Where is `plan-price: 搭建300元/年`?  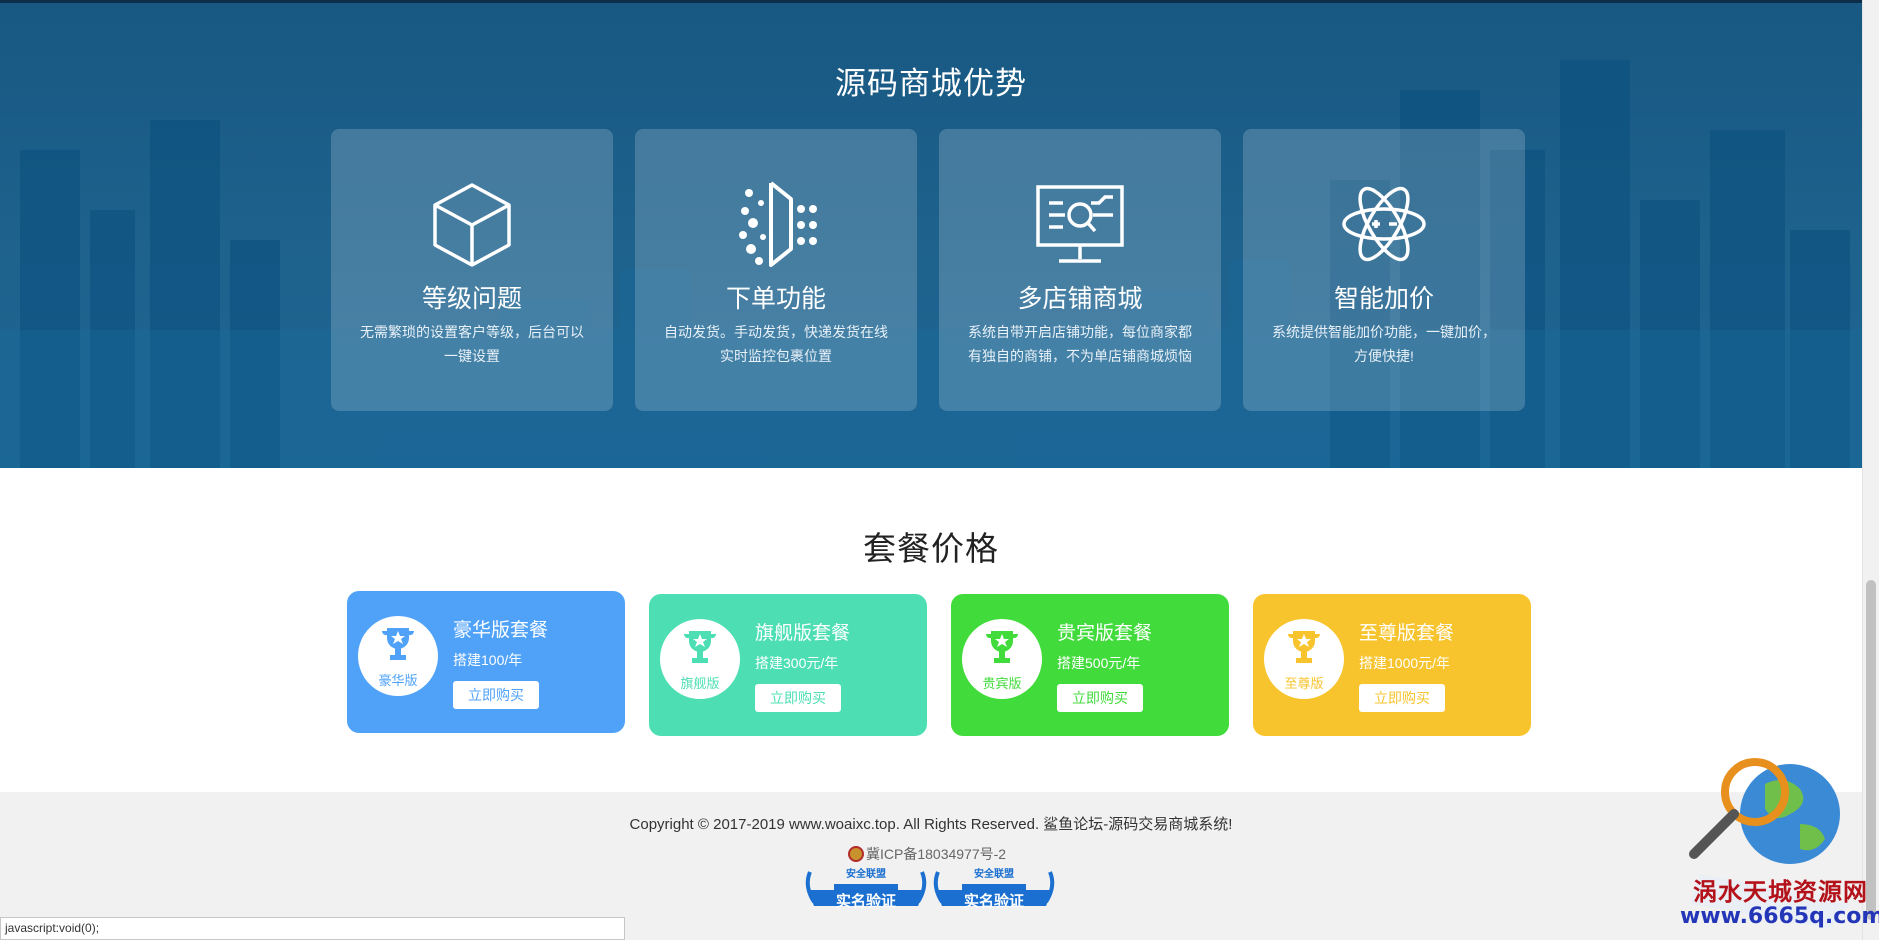
plan-price: 搭建300元/年 is located at coordinates (797, 663).